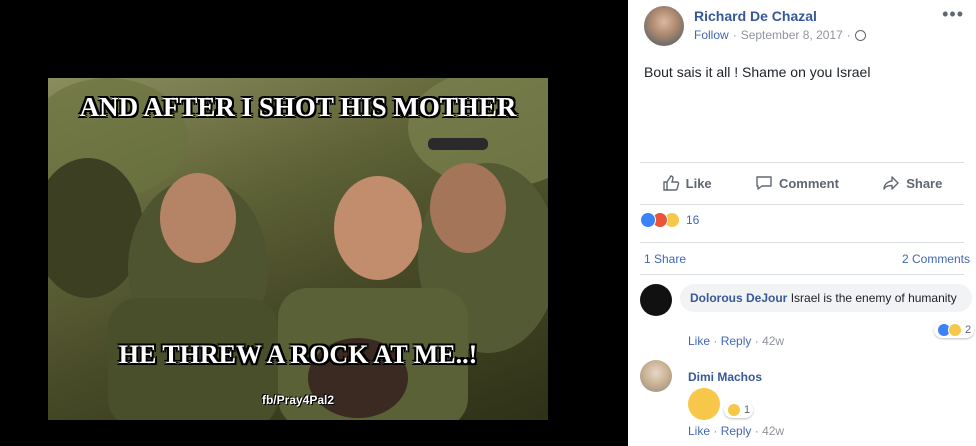 Image resolution: width=976 pixels, height=446 pixels. I want to click on share-button: Share, so click(912, 183).